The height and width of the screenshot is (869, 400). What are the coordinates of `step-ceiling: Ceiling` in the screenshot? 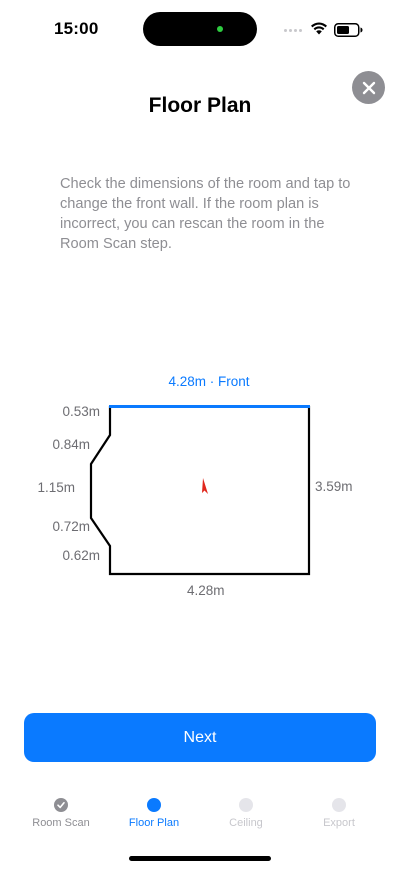 It's located at (246, 812).